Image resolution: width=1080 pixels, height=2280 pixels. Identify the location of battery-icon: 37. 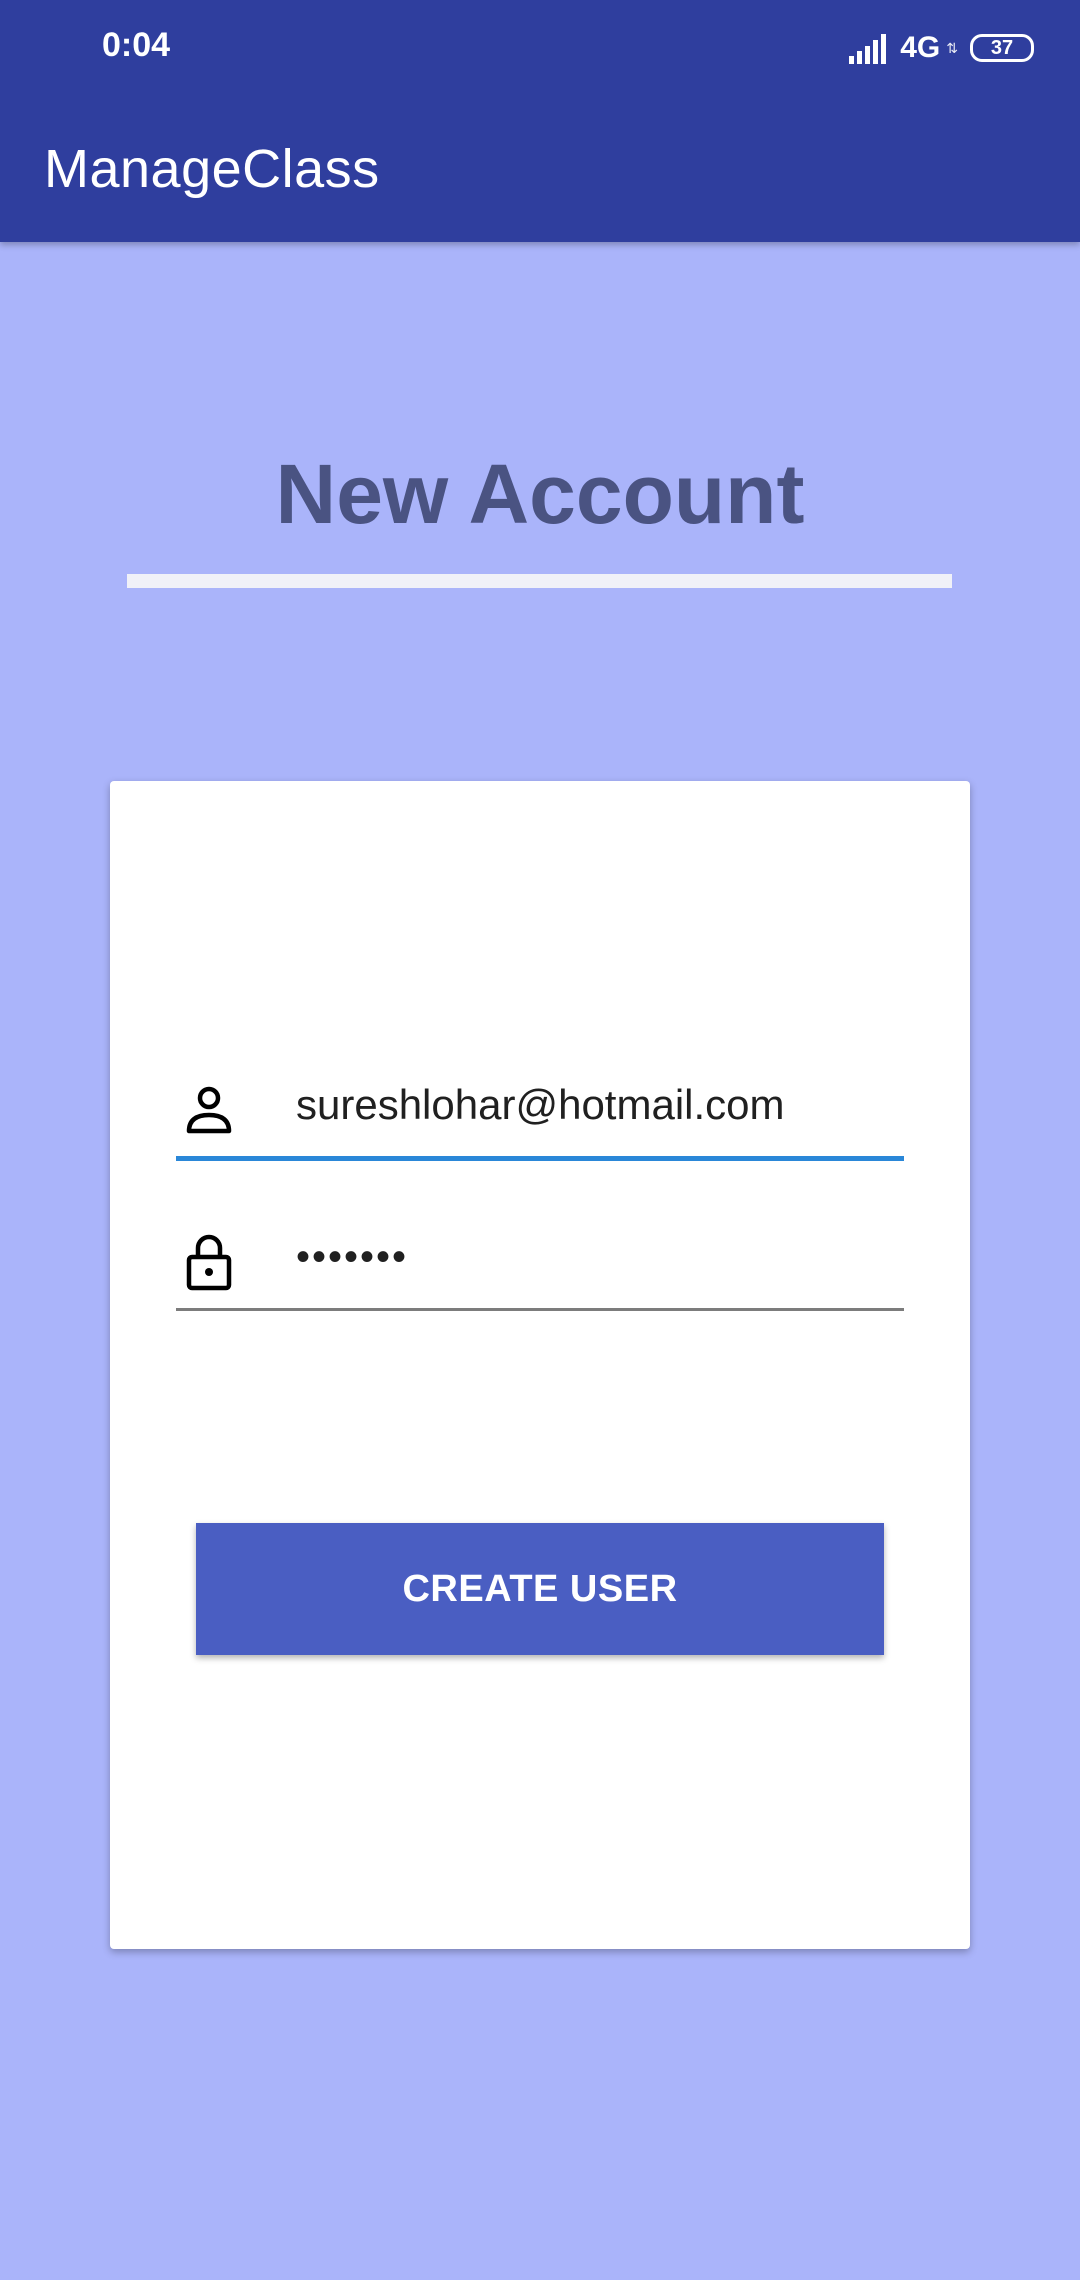
(1002, 48).